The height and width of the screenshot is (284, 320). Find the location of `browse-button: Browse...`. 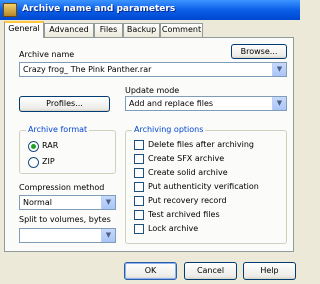

browse-button: Browse... is located at coordinates (259, 51).